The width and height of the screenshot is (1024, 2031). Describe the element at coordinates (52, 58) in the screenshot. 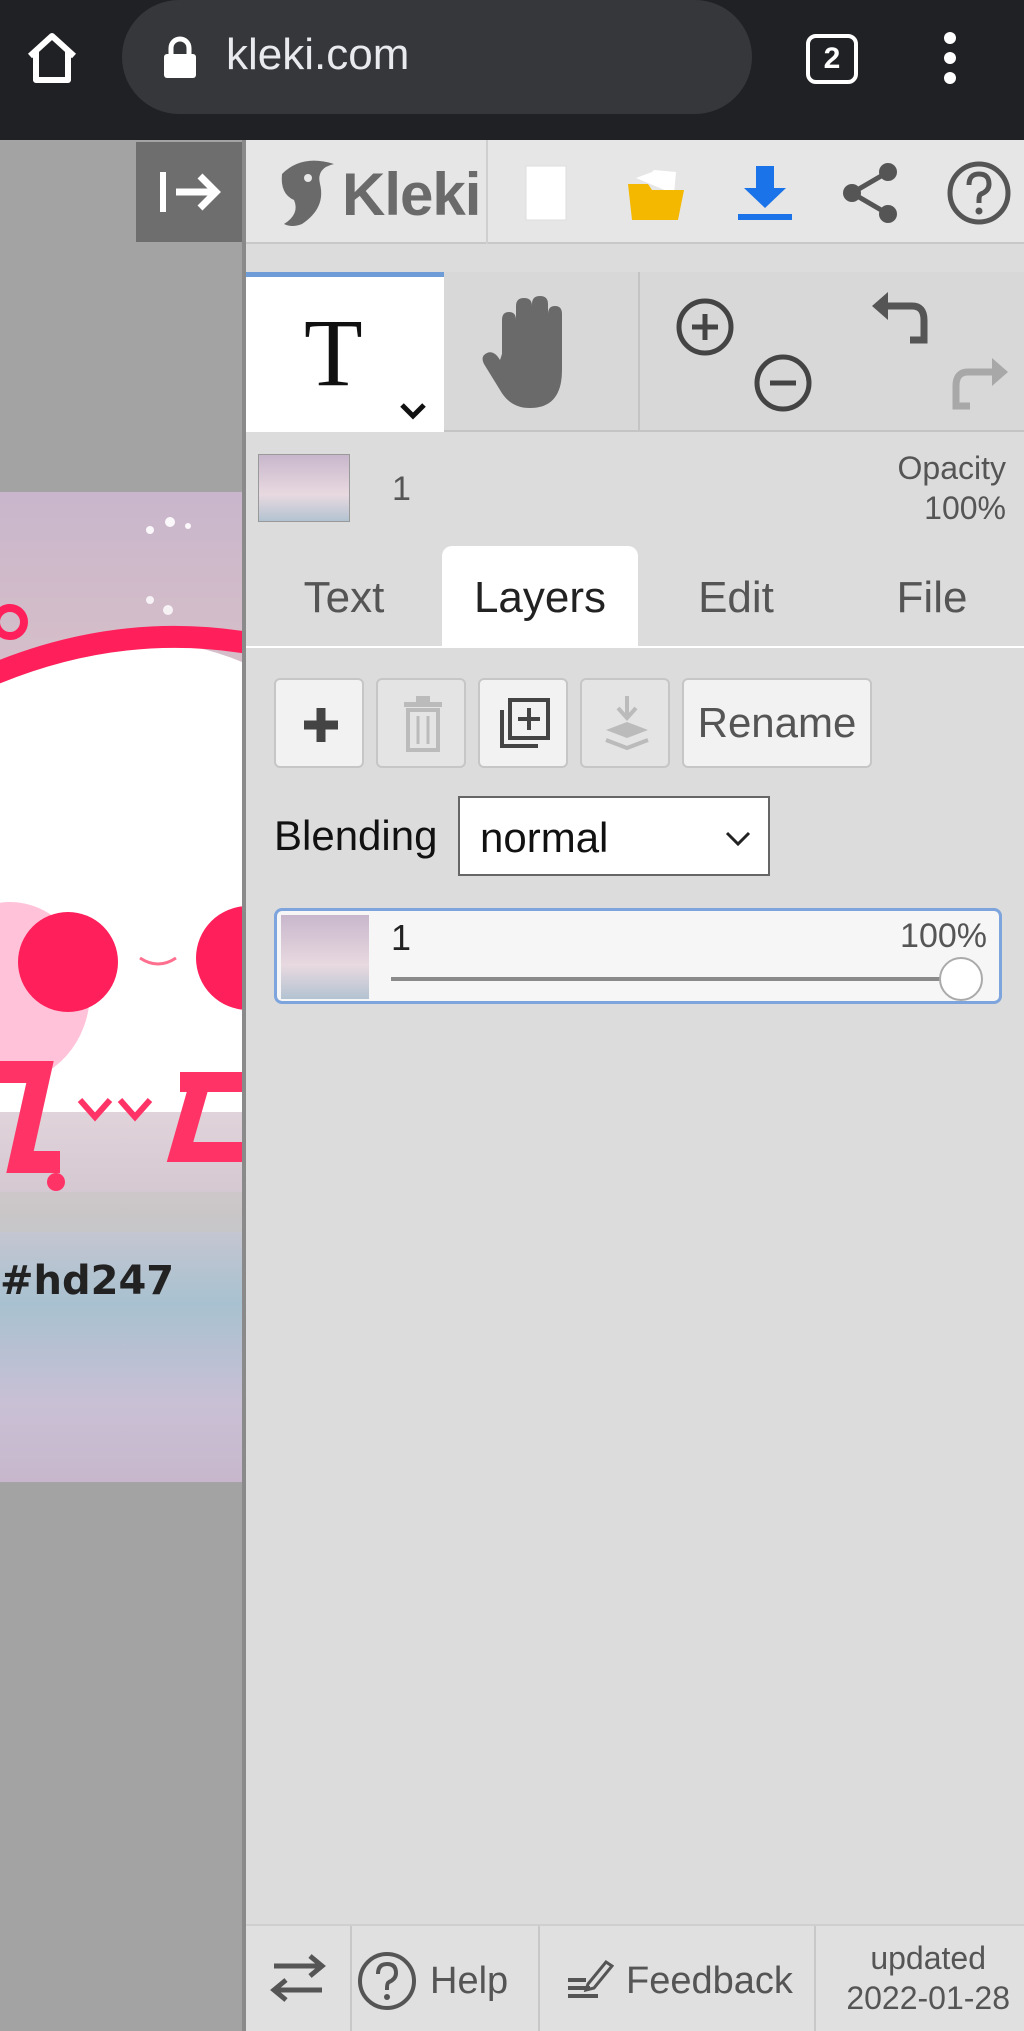

I see `home-icon` at that location.